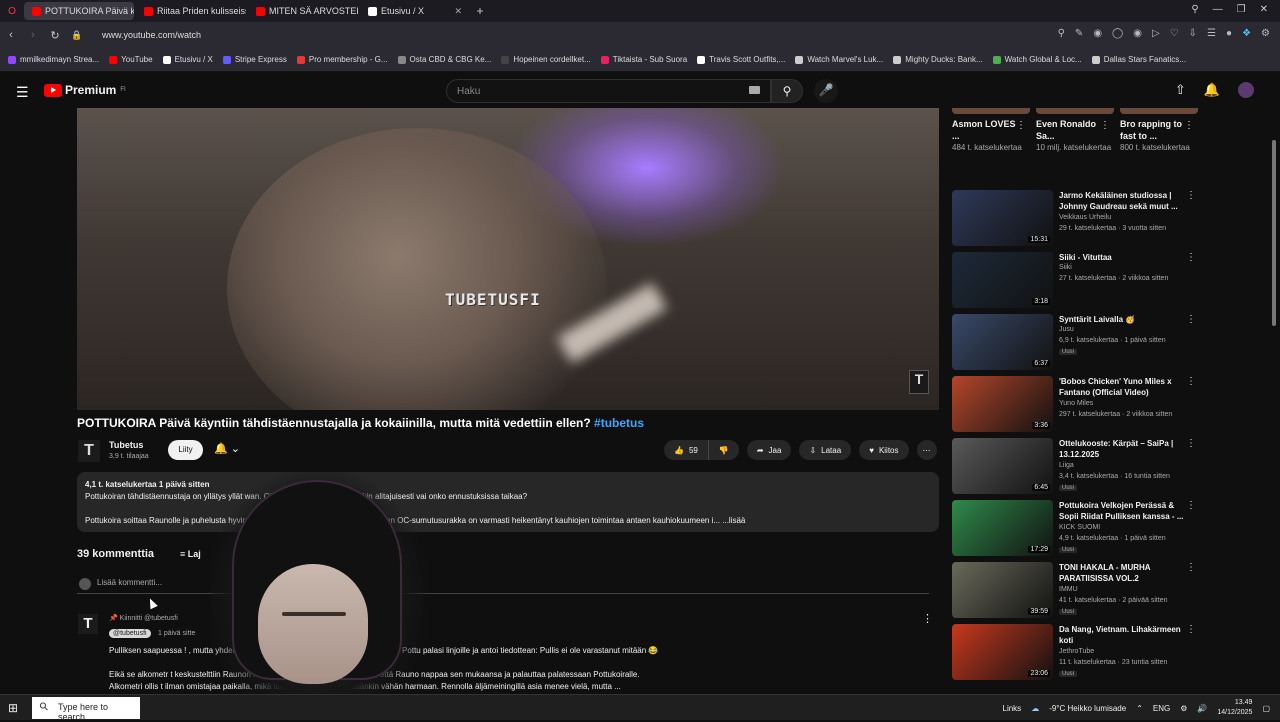 The height and width of the screenshot is (722, 1280). What do you see at coordinates (1137, 33) in the screenshot?
I see `vpn-icon: ◉` at bounding box center [1137, 33].